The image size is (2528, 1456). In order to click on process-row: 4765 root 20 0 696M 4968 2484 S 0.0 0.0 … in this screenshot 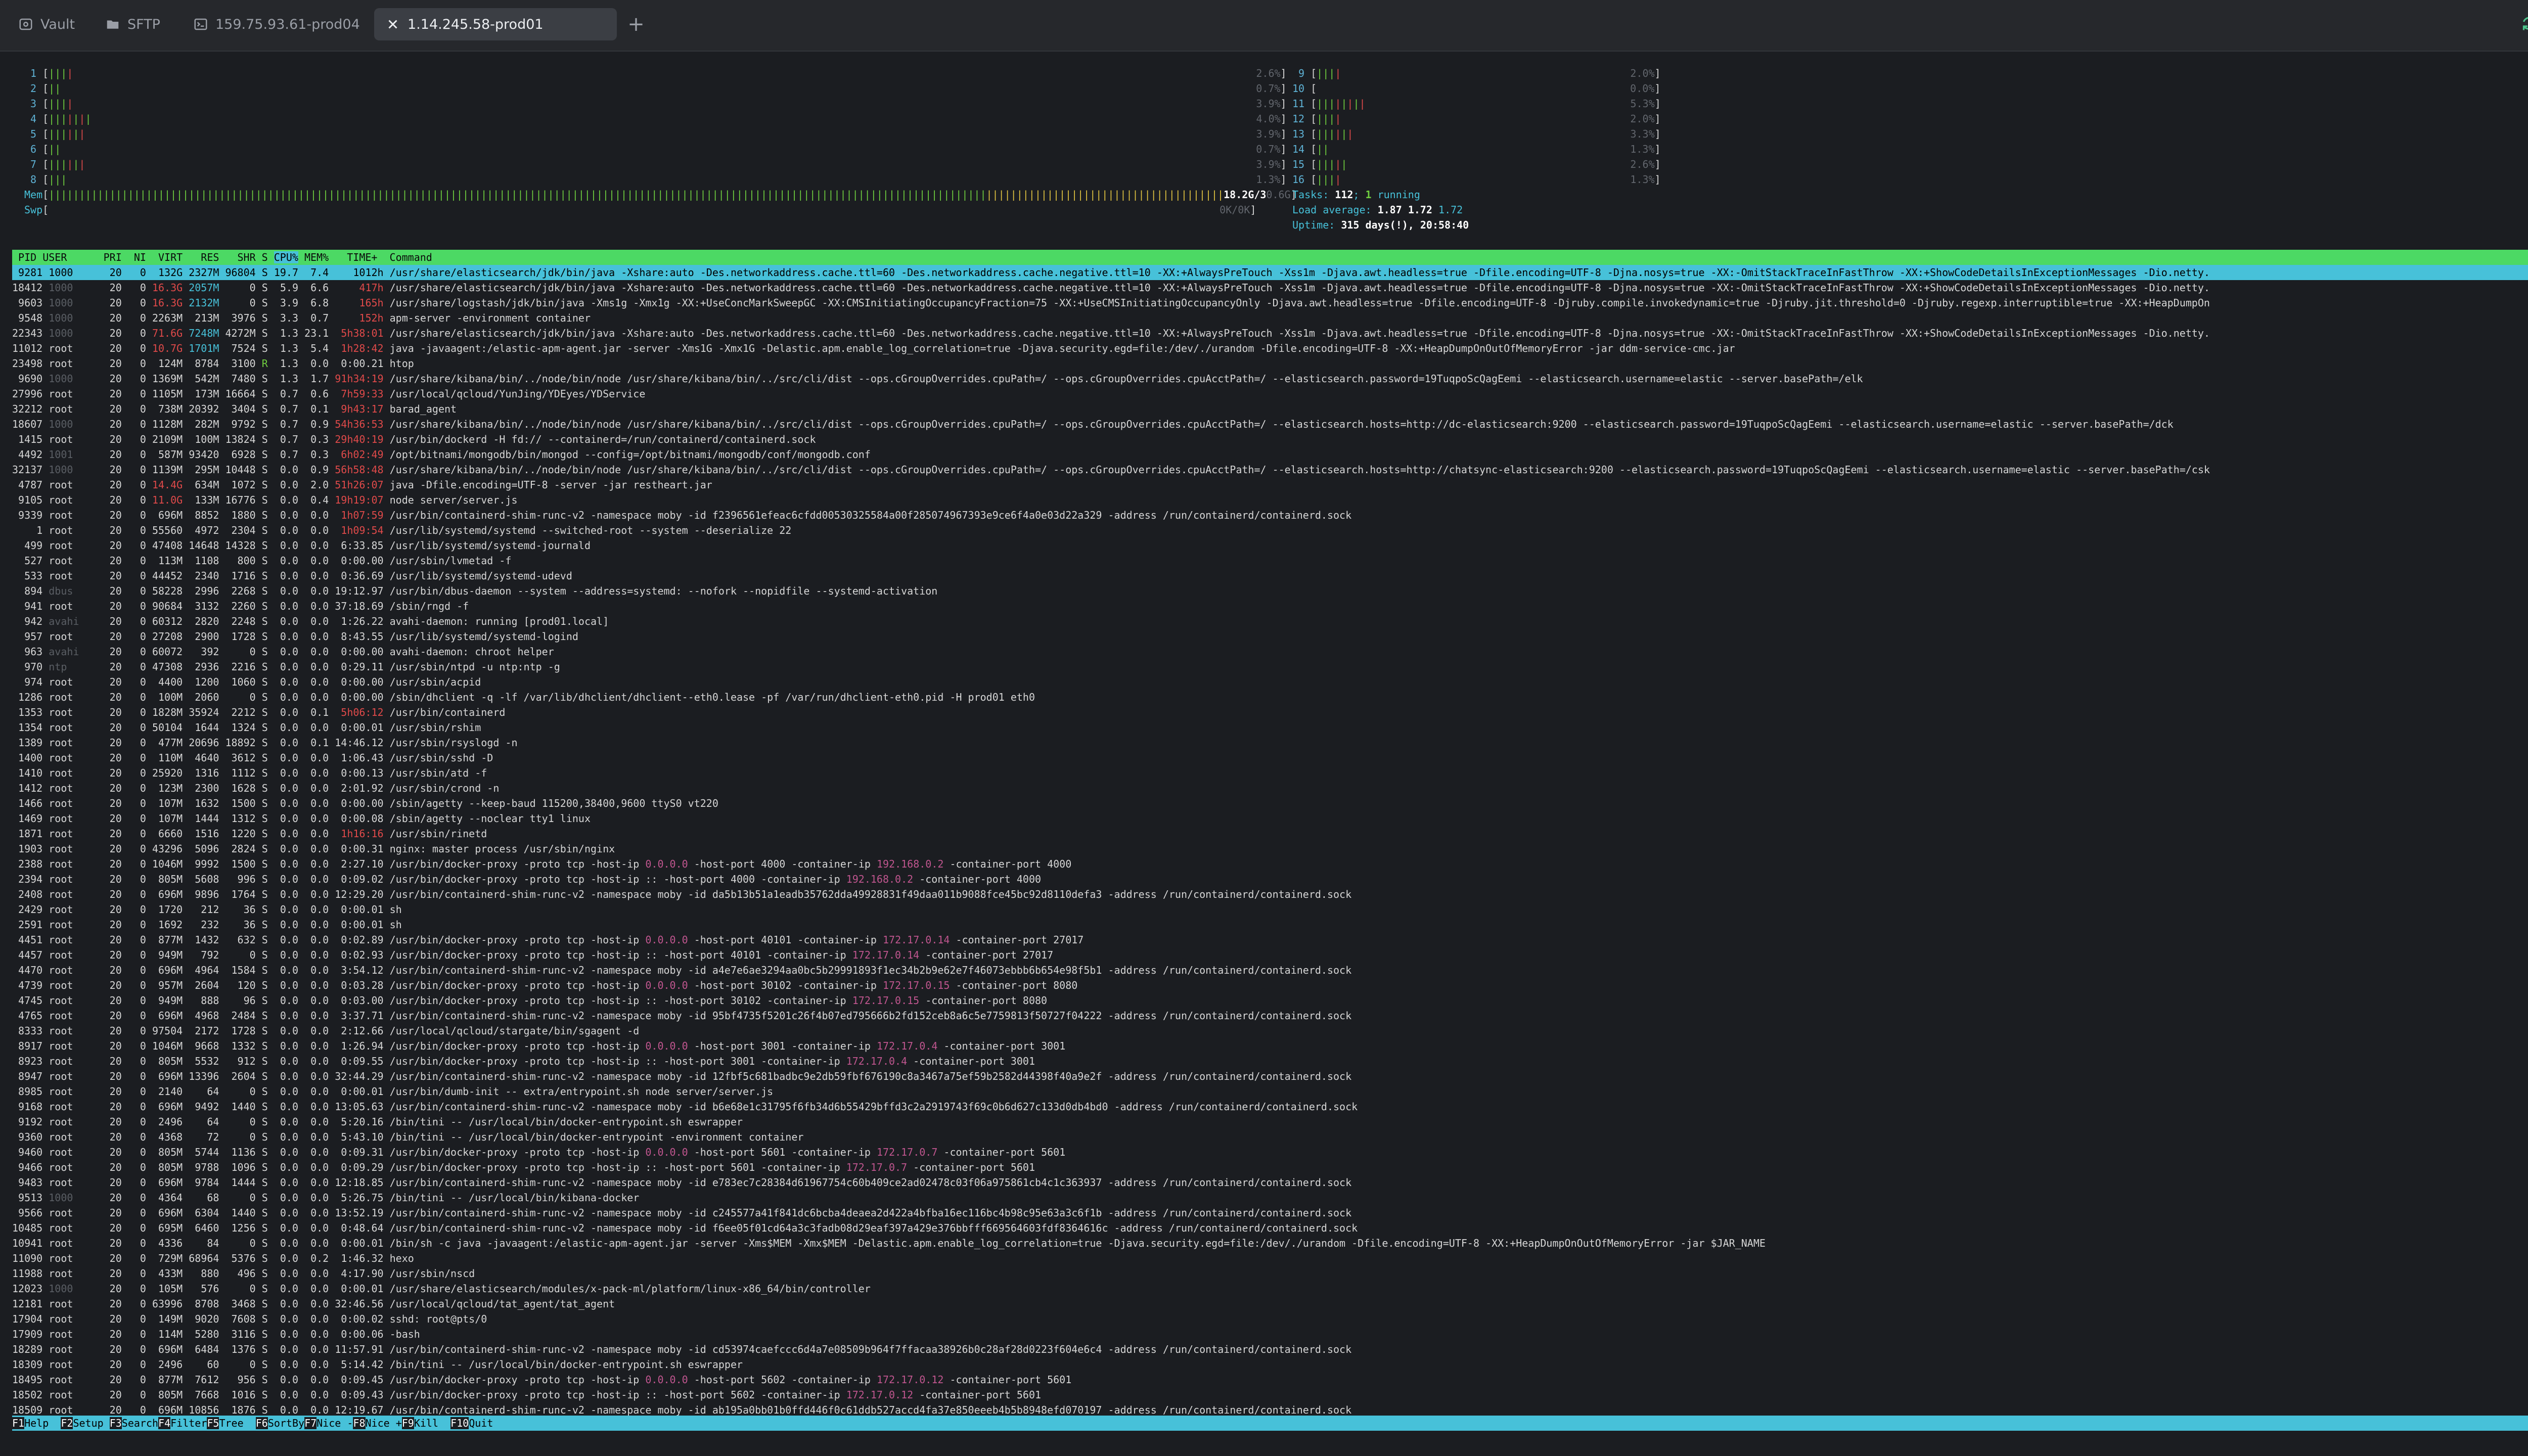, I will do `click(1270, 1015)`.